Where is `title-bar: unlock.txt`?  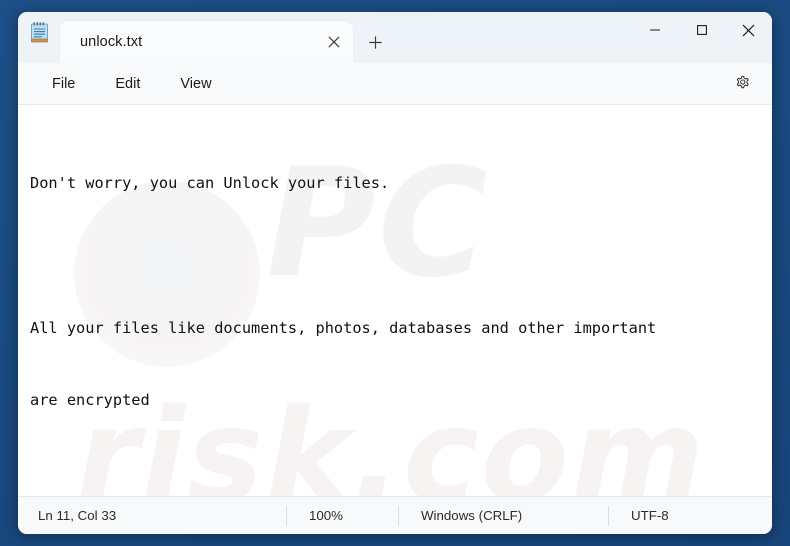
title-bar: unlock.txt is located at coordinates (395, 37).